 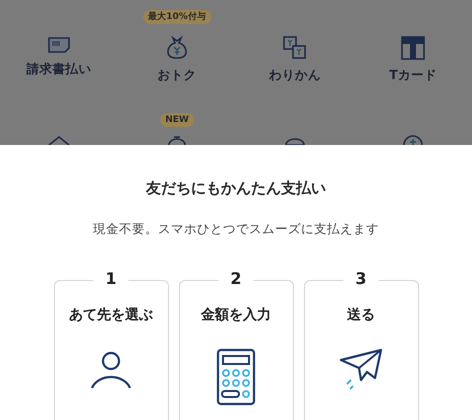 I want to click on step-label: 送る, so click(x=361, y=316).